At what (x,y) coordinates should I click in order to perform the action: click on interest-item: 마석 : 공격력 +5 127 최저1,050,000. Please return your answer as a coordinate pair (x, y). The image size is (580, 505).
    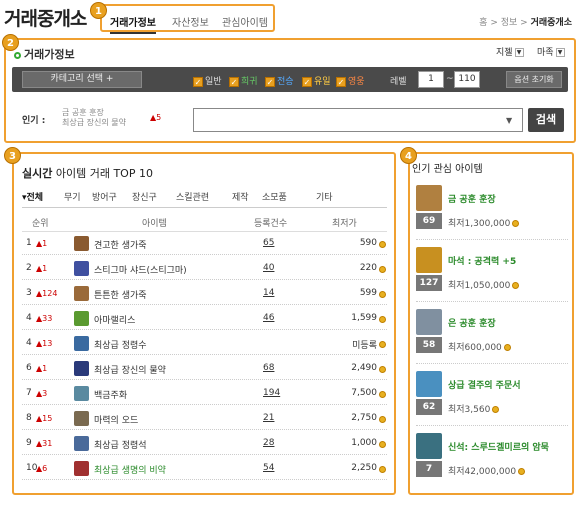
    Looking at the image, I should click on (491, 276).